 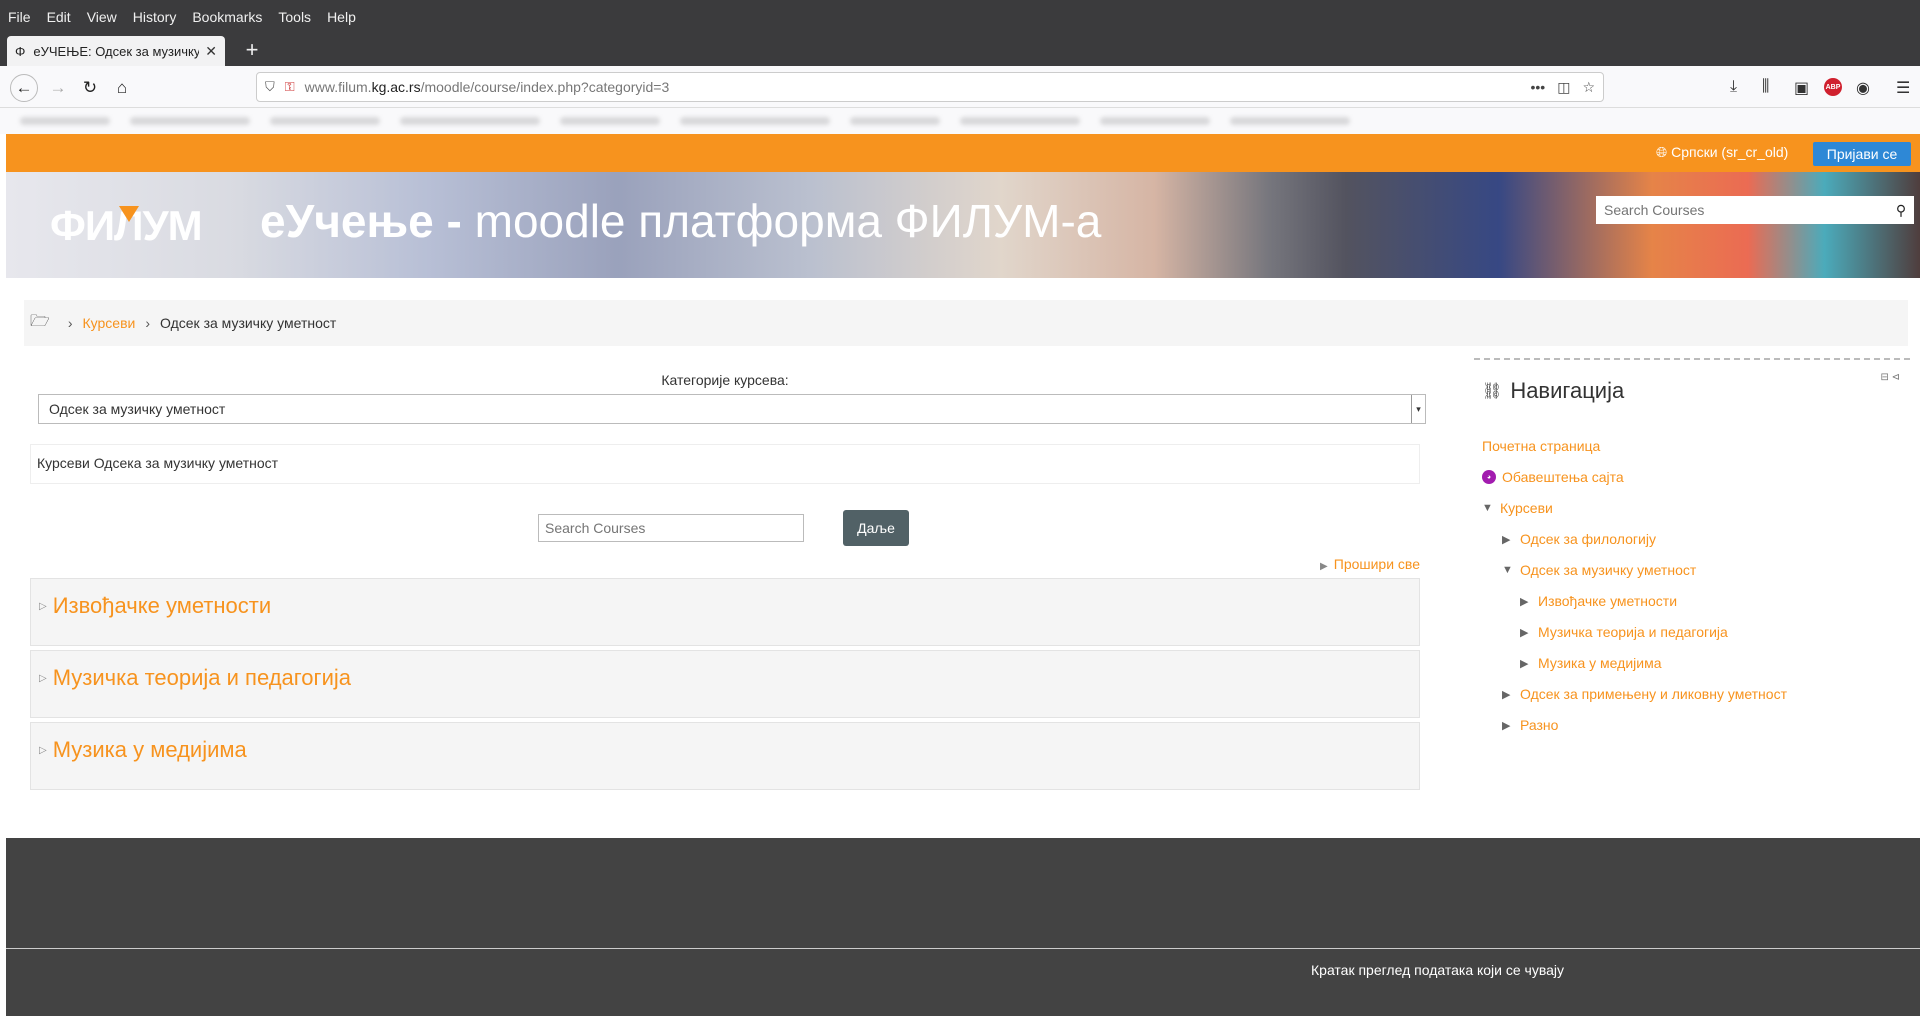 I want to click on menu-help: Help, so click(x=341, y=17).